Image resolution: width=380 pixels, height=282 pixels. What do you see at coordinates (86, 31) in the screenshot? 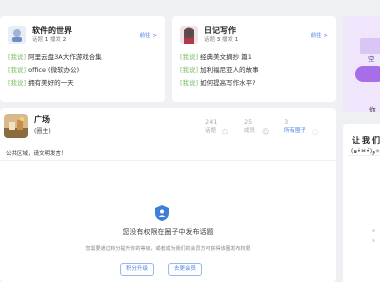
I see `circle-title: 软件的世界` at bounding box center [86, 31].